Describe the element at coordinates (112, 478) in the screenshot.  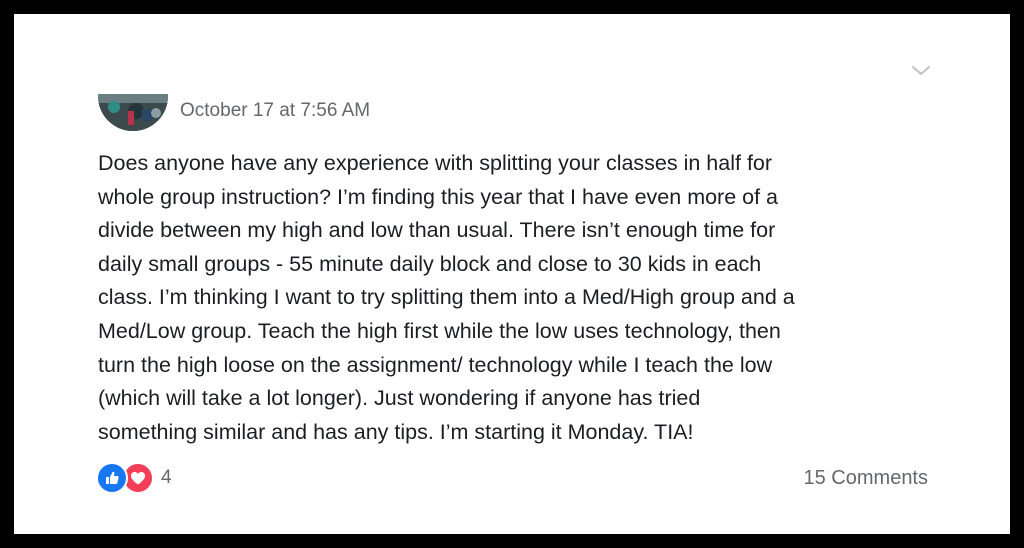
I see `like-icon` at that location.